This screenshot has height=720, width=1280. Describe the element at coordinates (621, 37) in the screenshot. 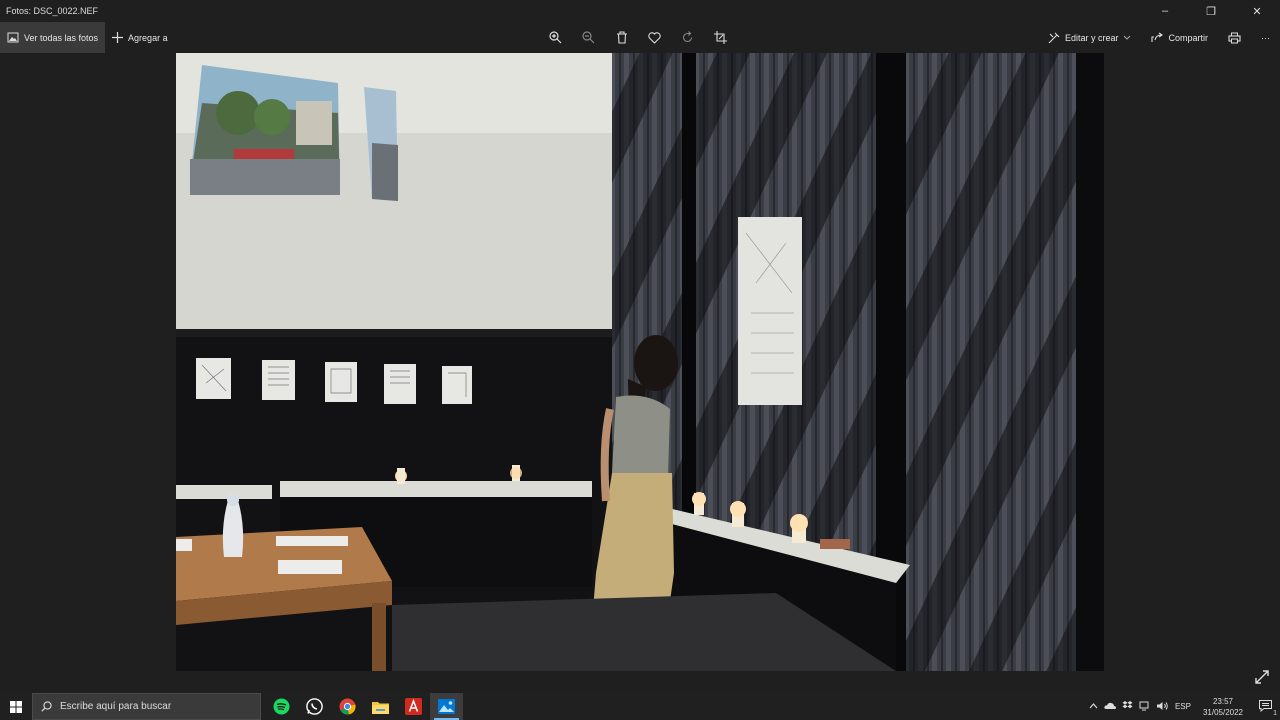

I see `delete-icon` at that location.